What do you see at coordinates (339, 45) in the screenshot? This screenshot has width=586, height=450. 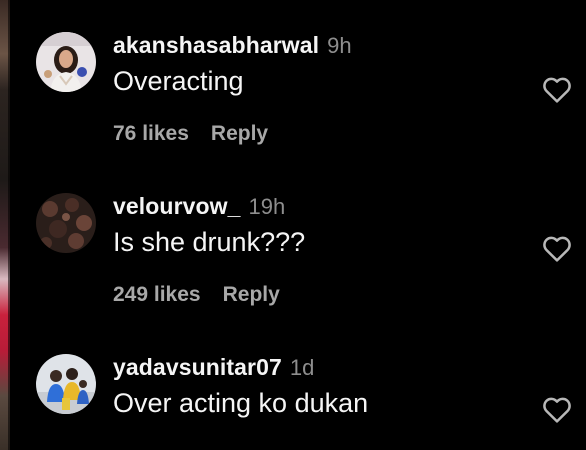 I see `timestamp: 9h` at bounding box center [339, 45].